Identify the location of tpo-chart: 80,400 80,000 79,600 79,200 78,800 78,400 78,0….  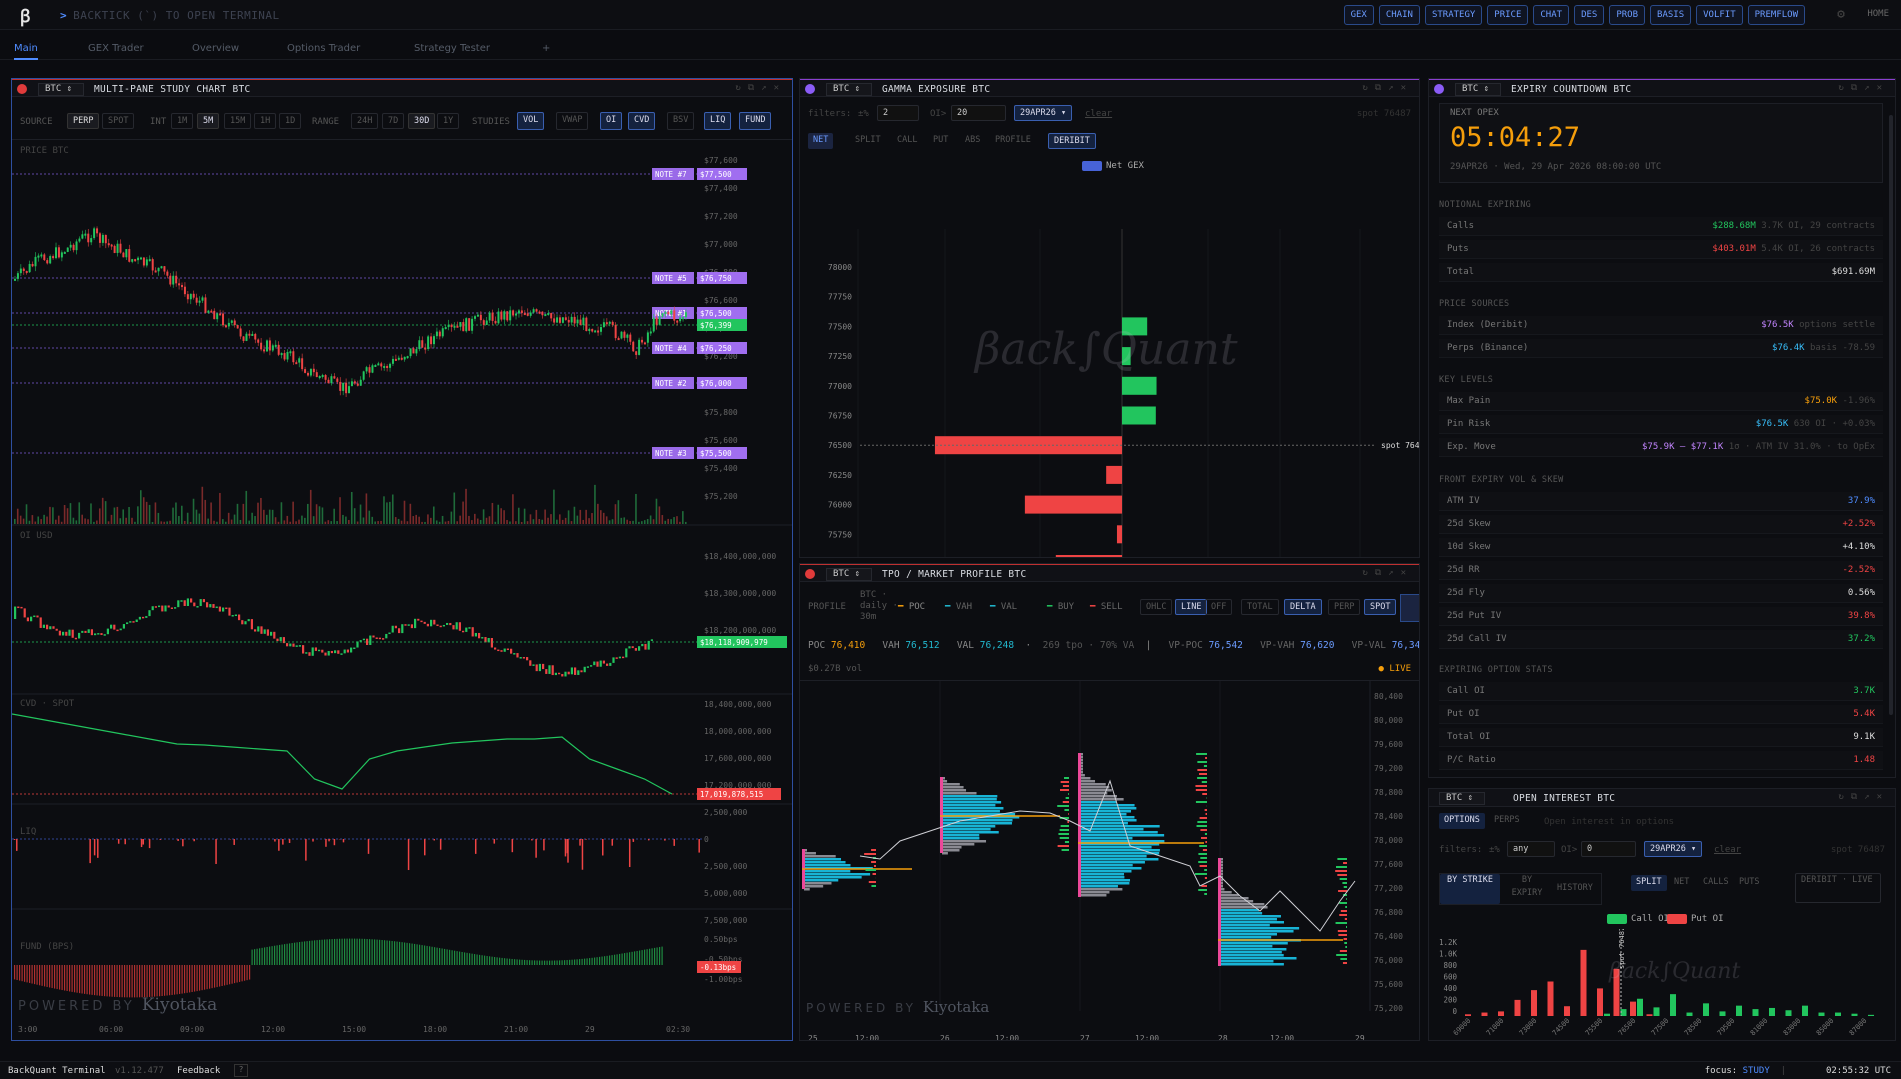
(1110, 861).